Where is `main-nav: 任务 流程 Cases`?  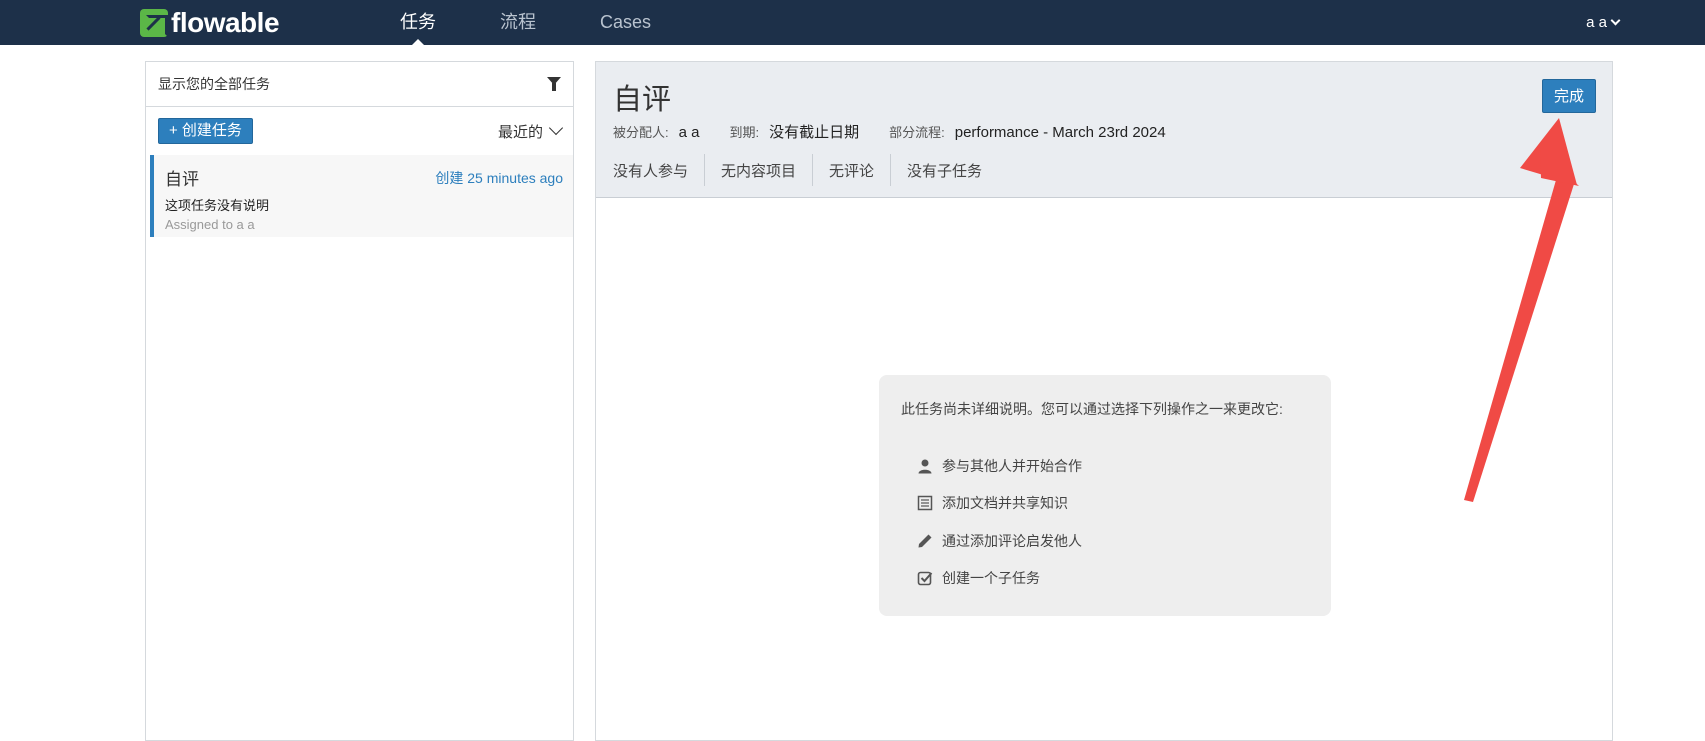
main-nav: 任务 流程 Cases is located at coordinates (557, 23).